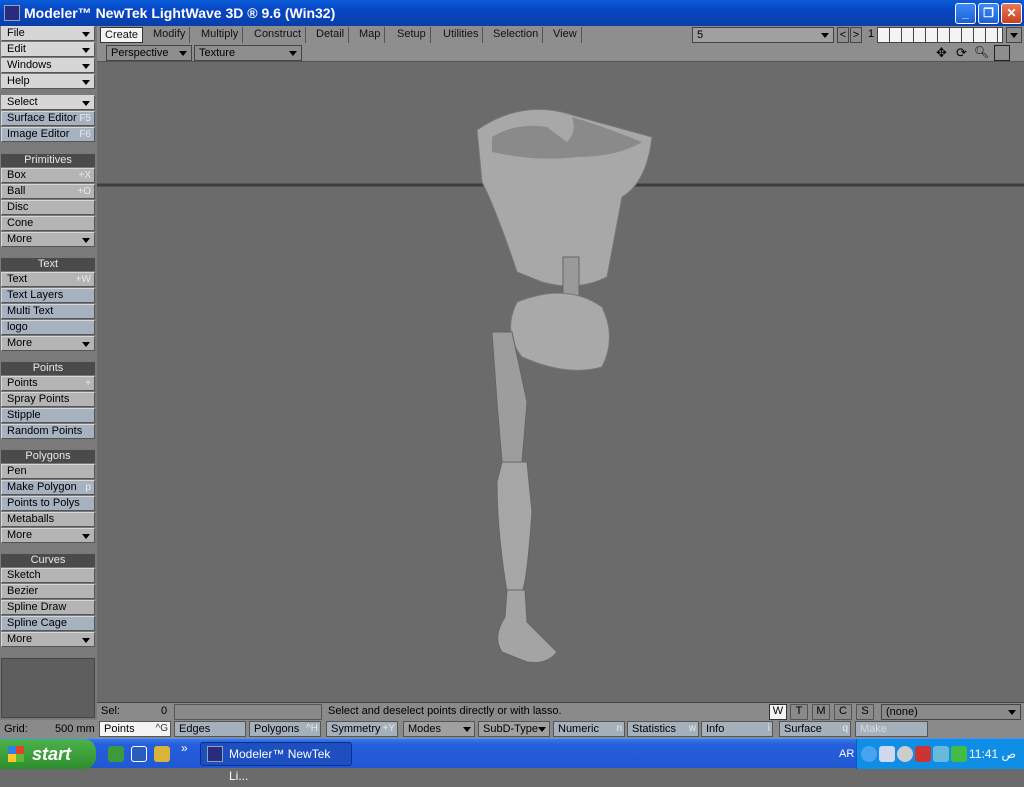 The image size is (1024, 787). Describe the element at coordinates (48, 223) in the screenshot. I see `cone-button: Cone` at that location.